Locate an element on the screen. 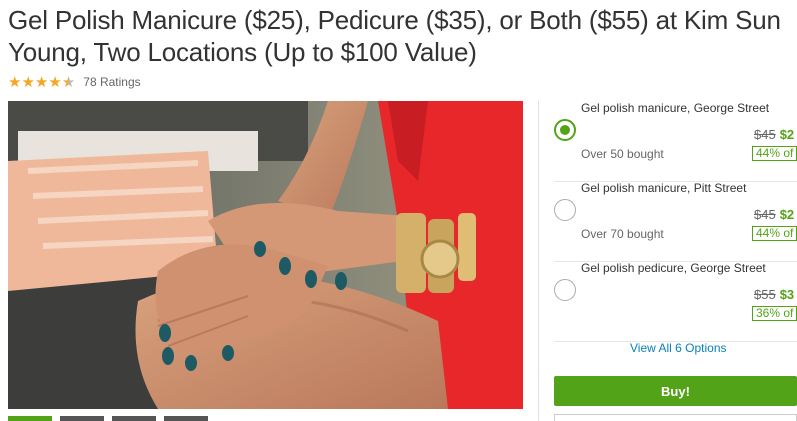  option-price: $55 $3 is located at coordinates (774, 294).